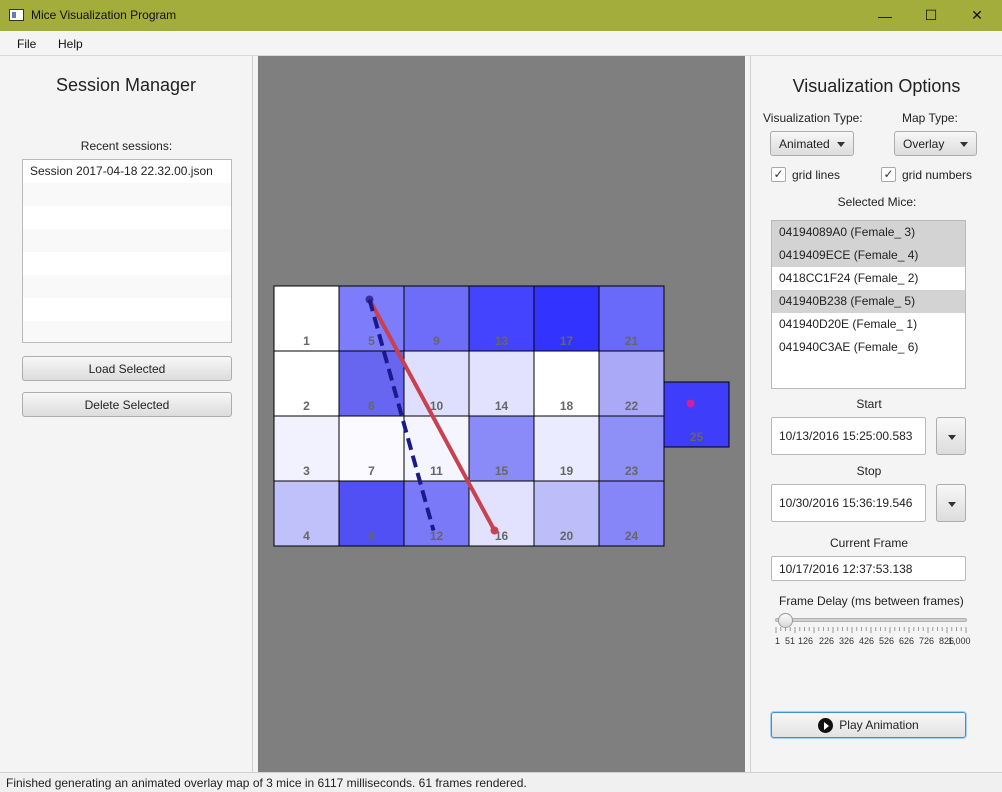  Describe the element at coordinates (697, 437) in the screenshot. I see `grid-cell-number: 25` at that location.